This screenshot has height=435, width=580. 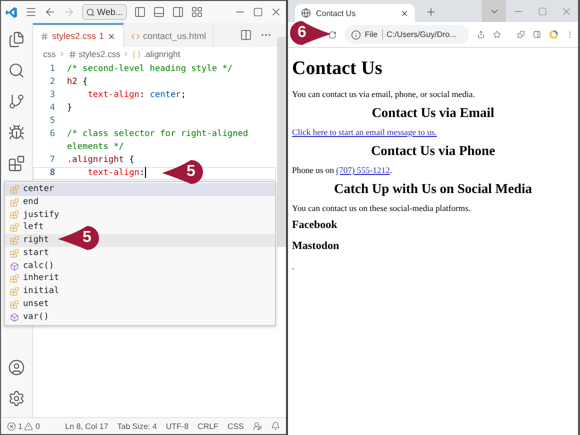 What do you see at coordinates (235, 426) in the screenshot?
I see `status-item: CSS` at bounding box center [235, 426].